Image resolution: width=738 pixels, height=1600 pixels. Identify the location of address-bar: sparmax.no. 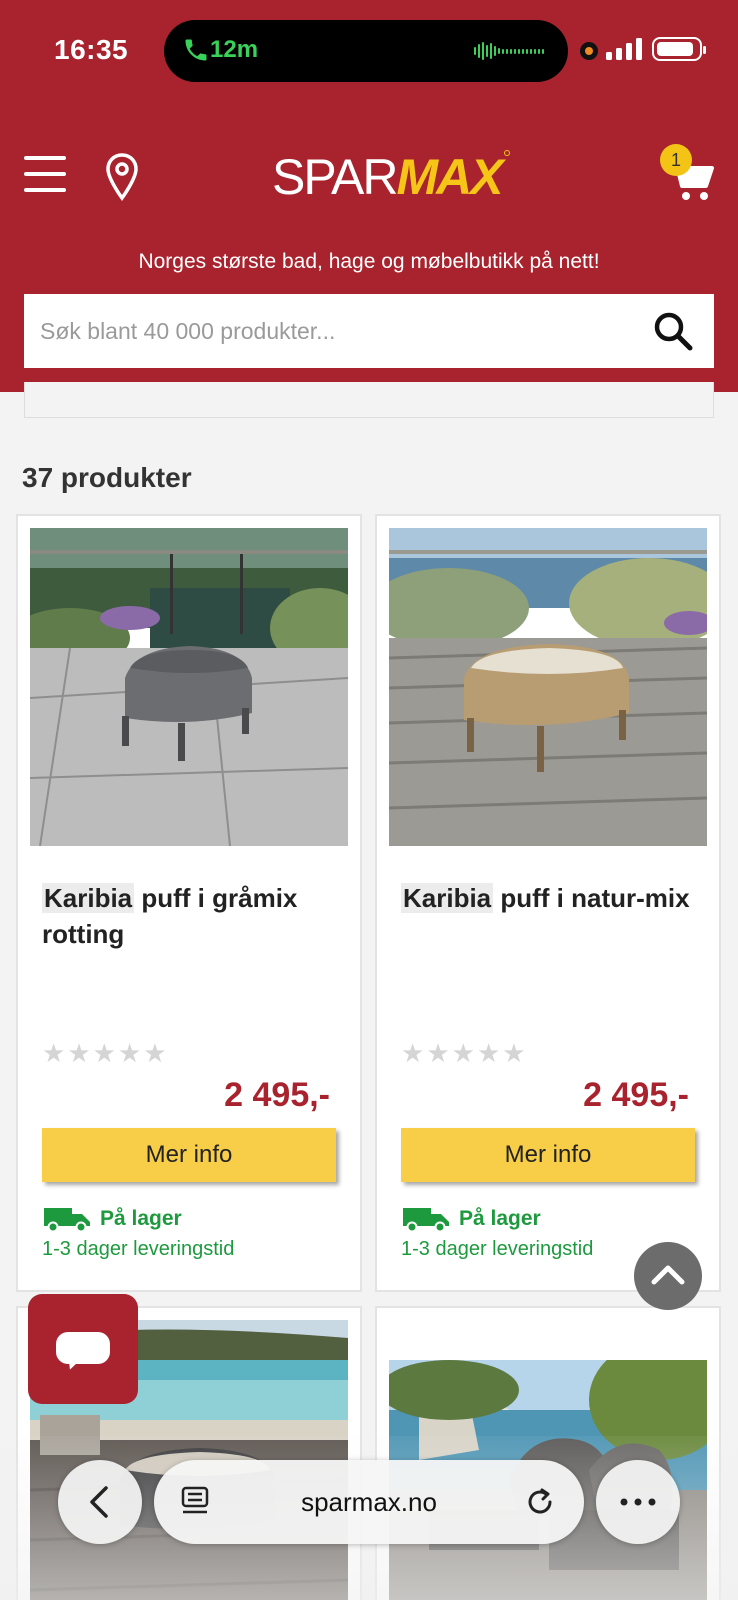
(369, 1502).